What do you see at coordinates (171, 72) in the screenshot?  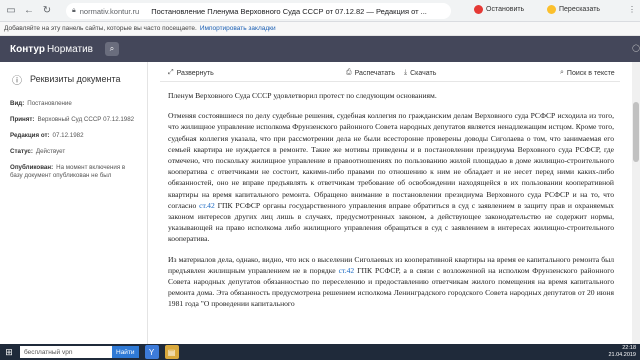 I see `expand-icon: ⤢` at bounding box center [171, 72].